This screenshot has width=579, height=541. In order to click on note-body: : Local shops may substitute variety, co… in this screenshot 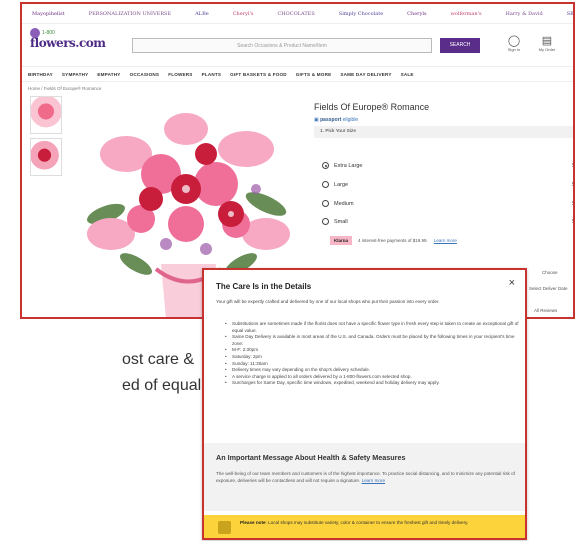, I will do `click(367, 522)`.